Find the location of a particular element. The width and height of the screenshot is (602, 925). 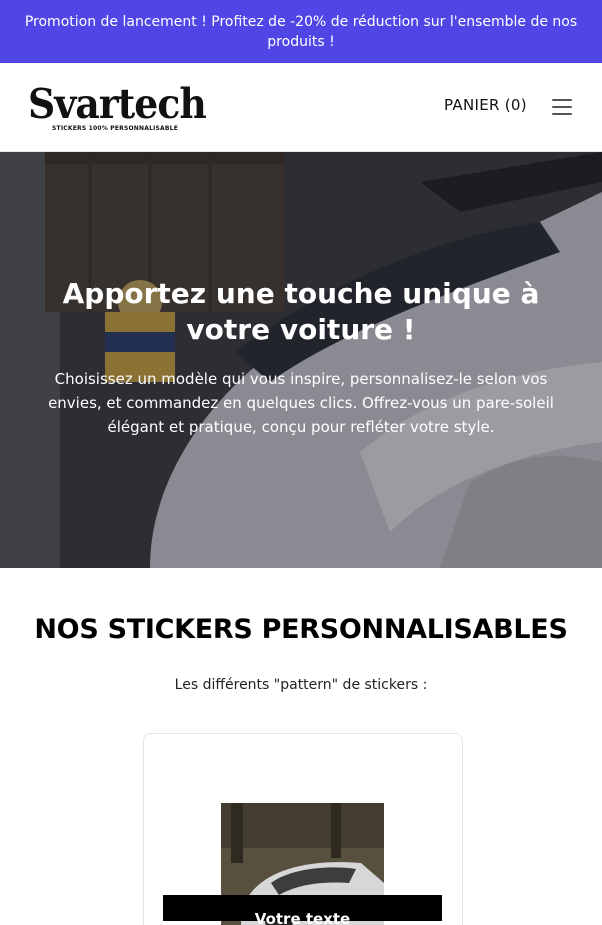

section-title: NOS STICKERS PERSONNALISABLES is located at coordinates (301, 629).